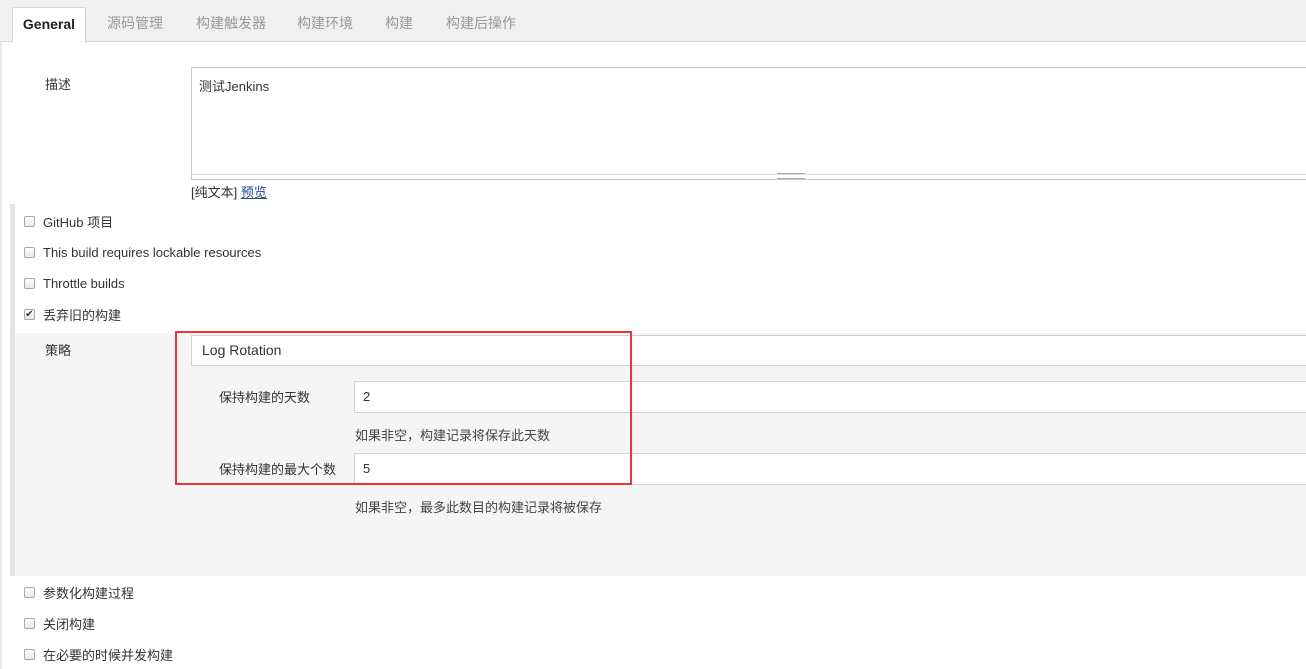  I want to click on check-mark-icon: ✔, so click(29, 314).